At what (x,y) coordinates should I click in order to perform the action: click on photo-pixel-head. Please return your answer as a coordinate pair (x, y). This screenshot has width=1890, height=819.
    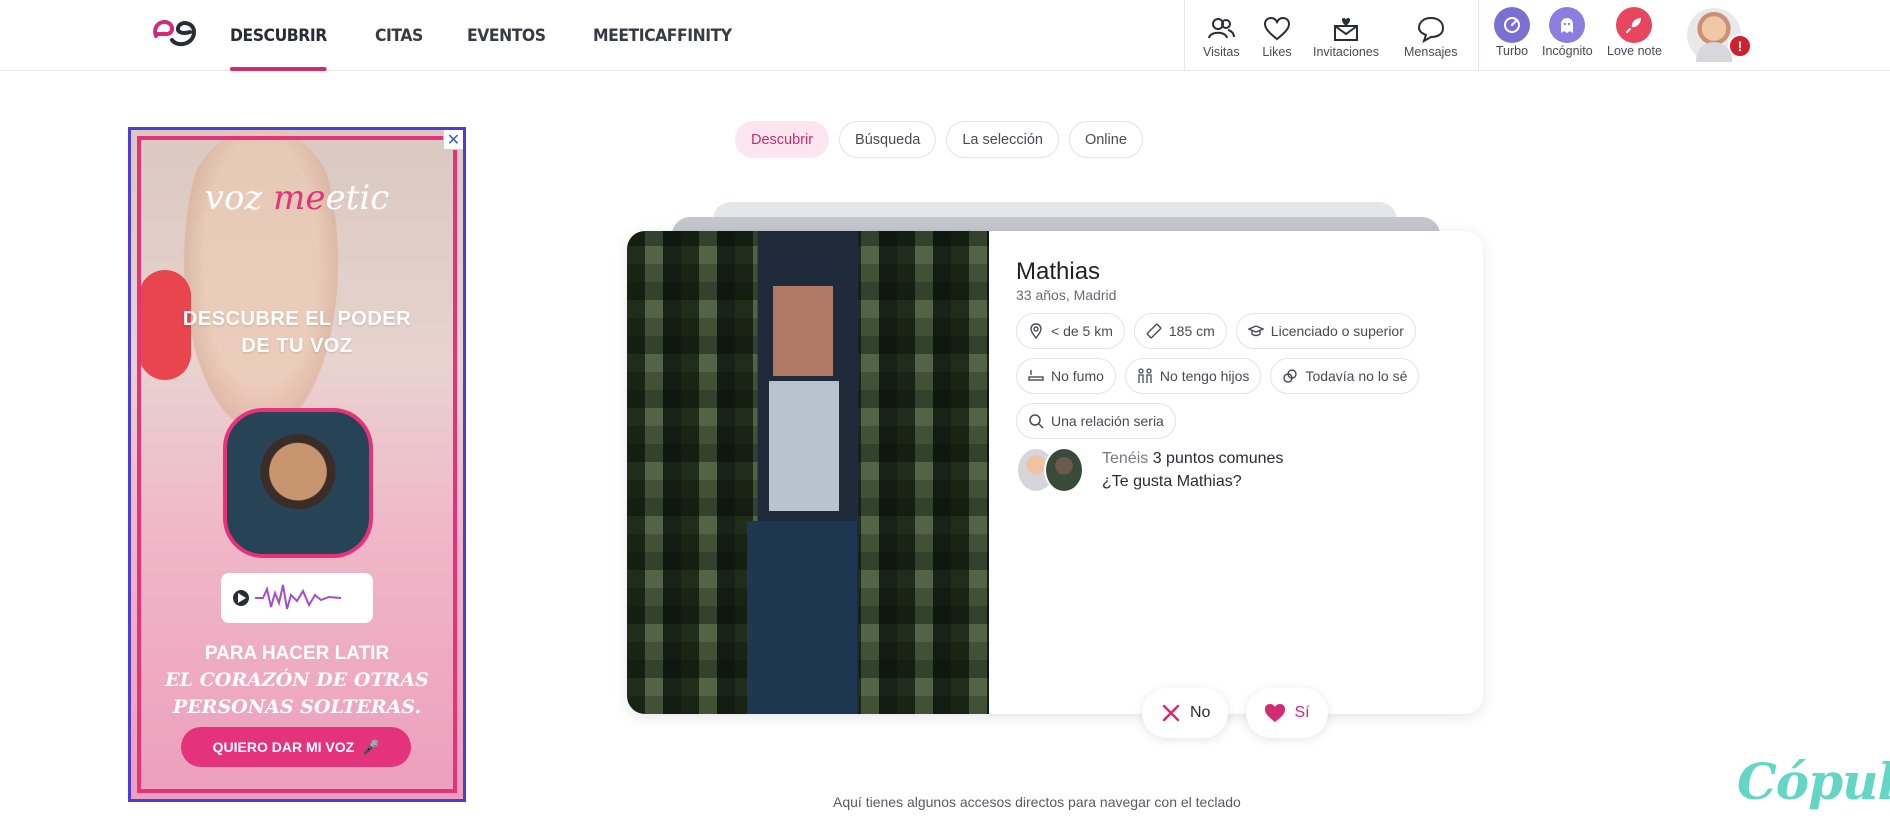
    Looking at the image, I should click on (803, 331).